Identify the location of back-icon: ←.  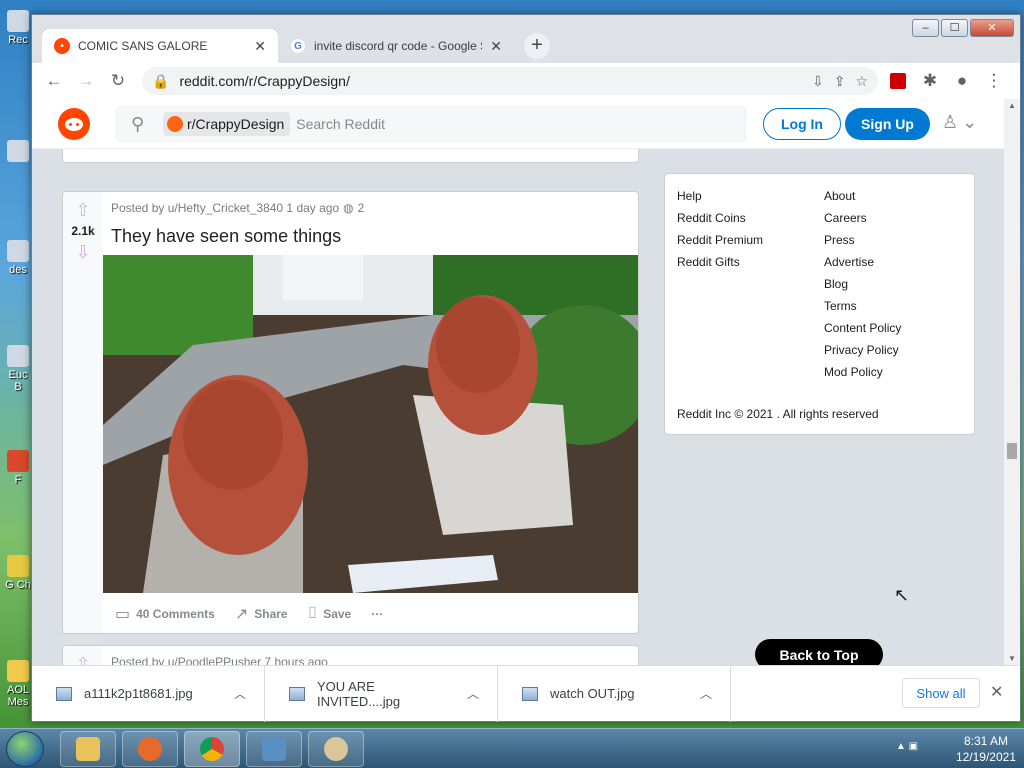
(54, 81).